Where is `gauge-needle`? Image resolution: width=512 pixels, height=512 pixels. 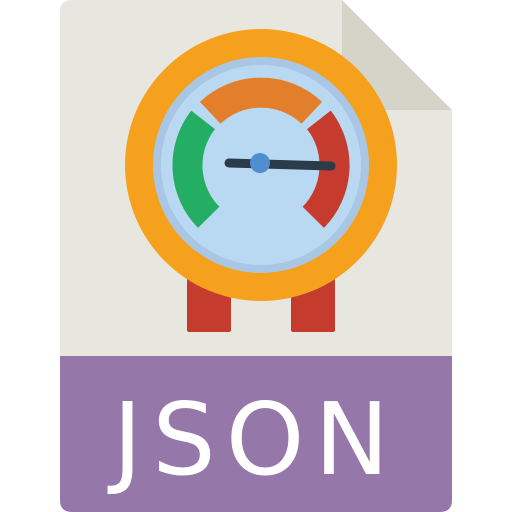 gauge-needle is located at coordinates (280, 164).